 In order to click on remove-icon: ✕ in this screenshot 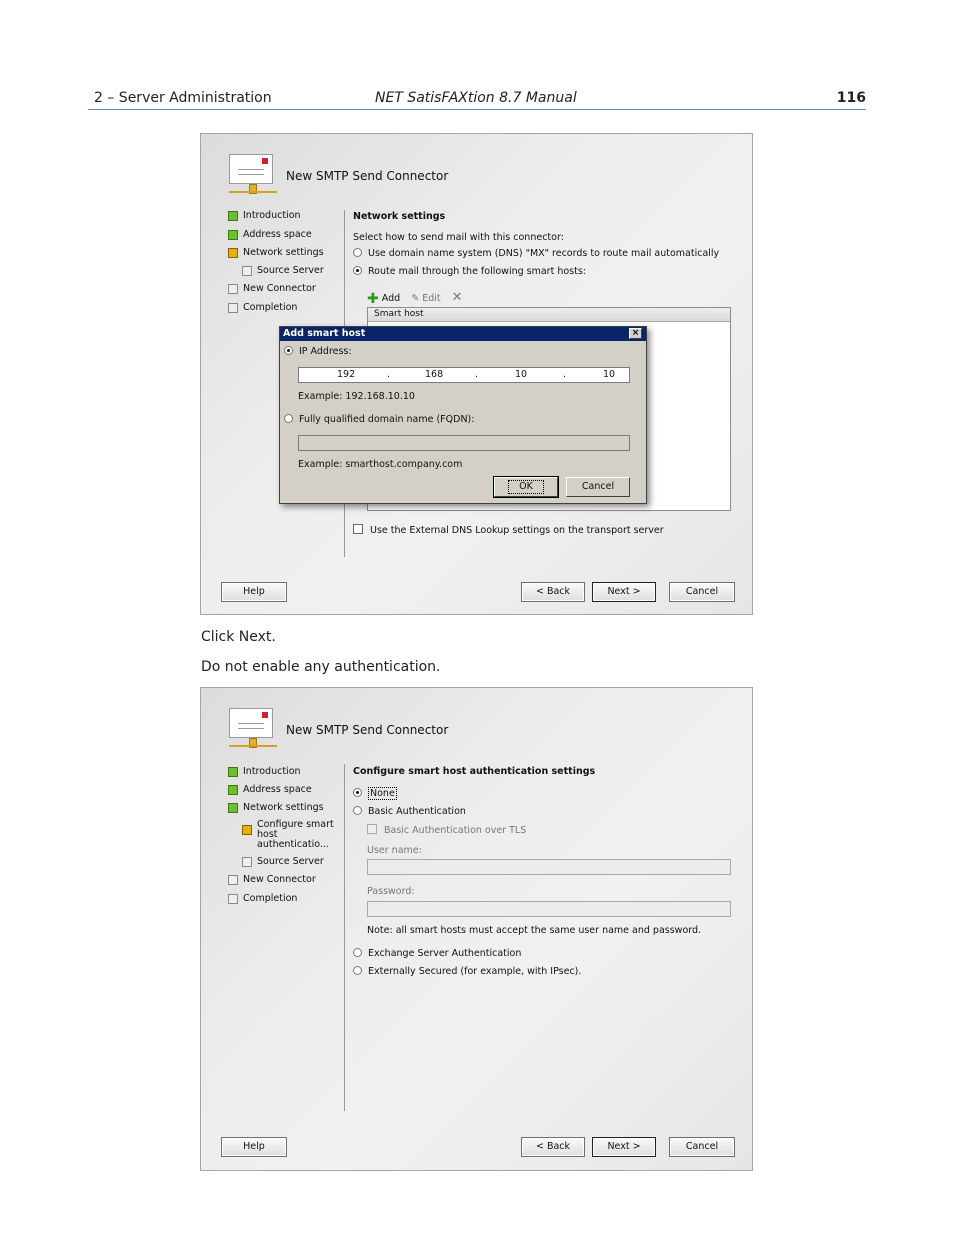, I will do `click(457, 297)`.